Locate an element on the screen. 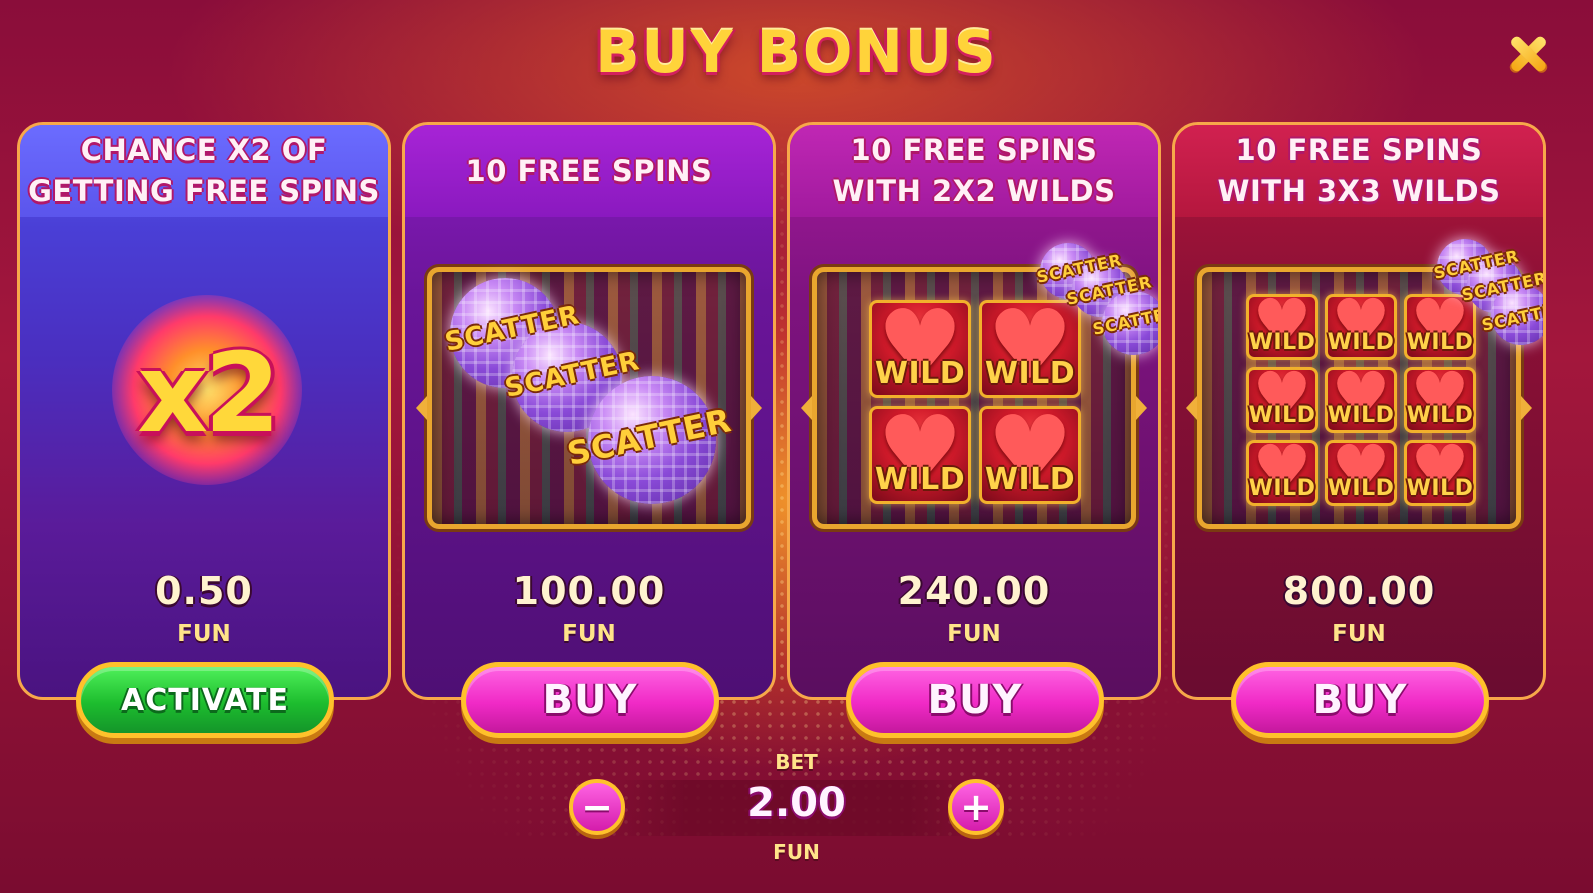 This screenshot has width=1593, height=893. buy-button-3x3-wilds: BUY is located at coordinates (1360, 700).